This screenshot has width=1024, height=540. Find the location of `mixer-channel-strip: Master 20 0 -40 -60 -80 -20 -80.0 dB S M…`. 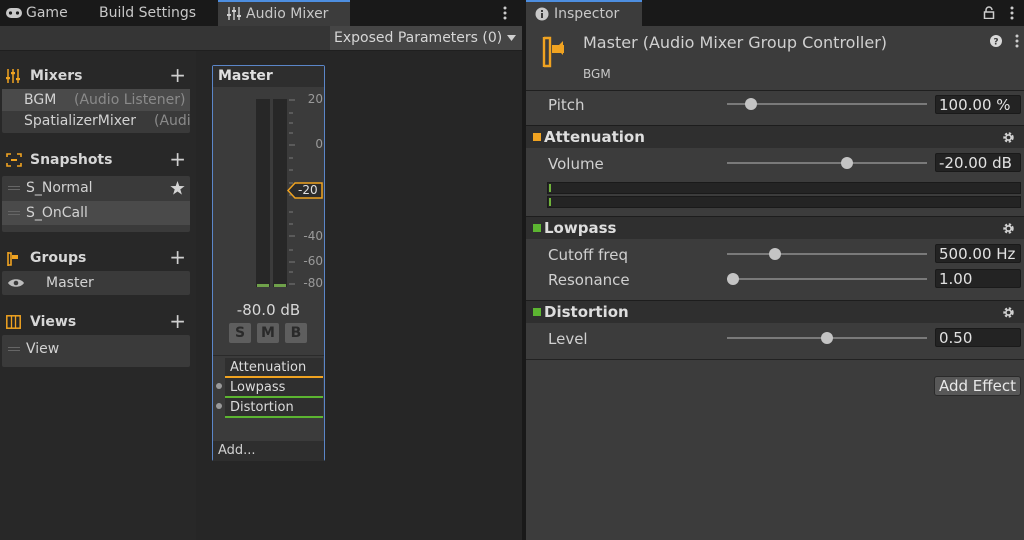

mixer-channel-strip: Master 20 0 -40 -60 -80 -20 -80.0 dB S M… is located at coordinates (268, 263).